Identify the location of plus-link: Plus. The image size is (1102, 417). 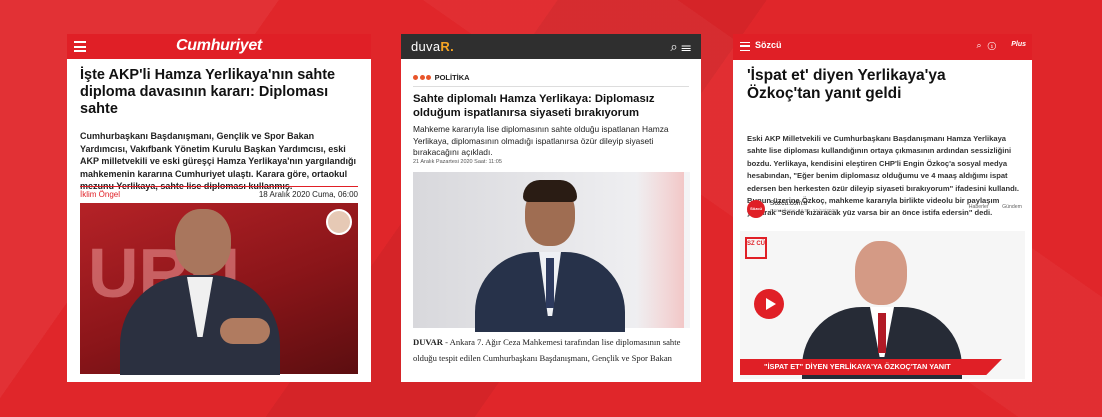
(1018, 44).